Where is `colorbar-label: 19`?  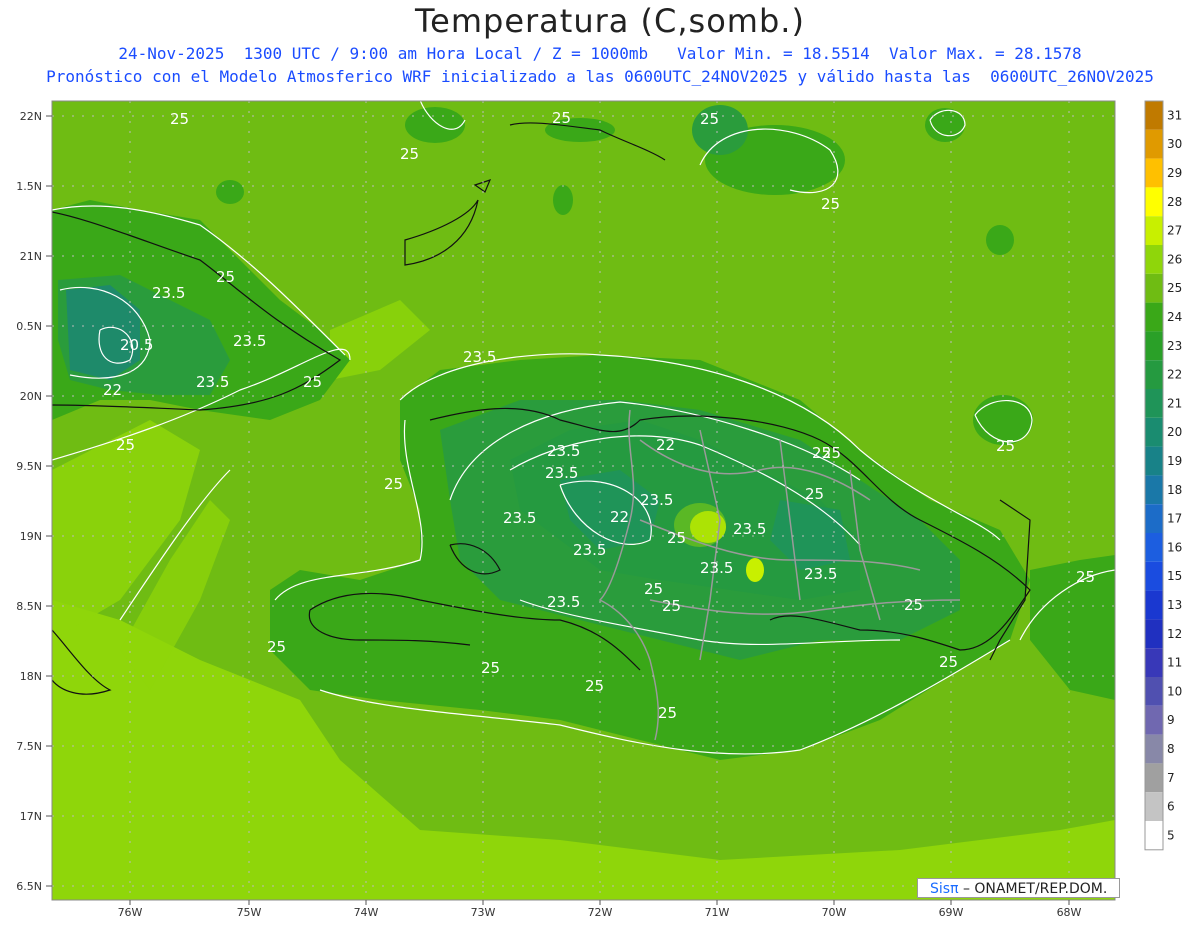
colorbar-label: 19 is located at coordinates (1174, 461).